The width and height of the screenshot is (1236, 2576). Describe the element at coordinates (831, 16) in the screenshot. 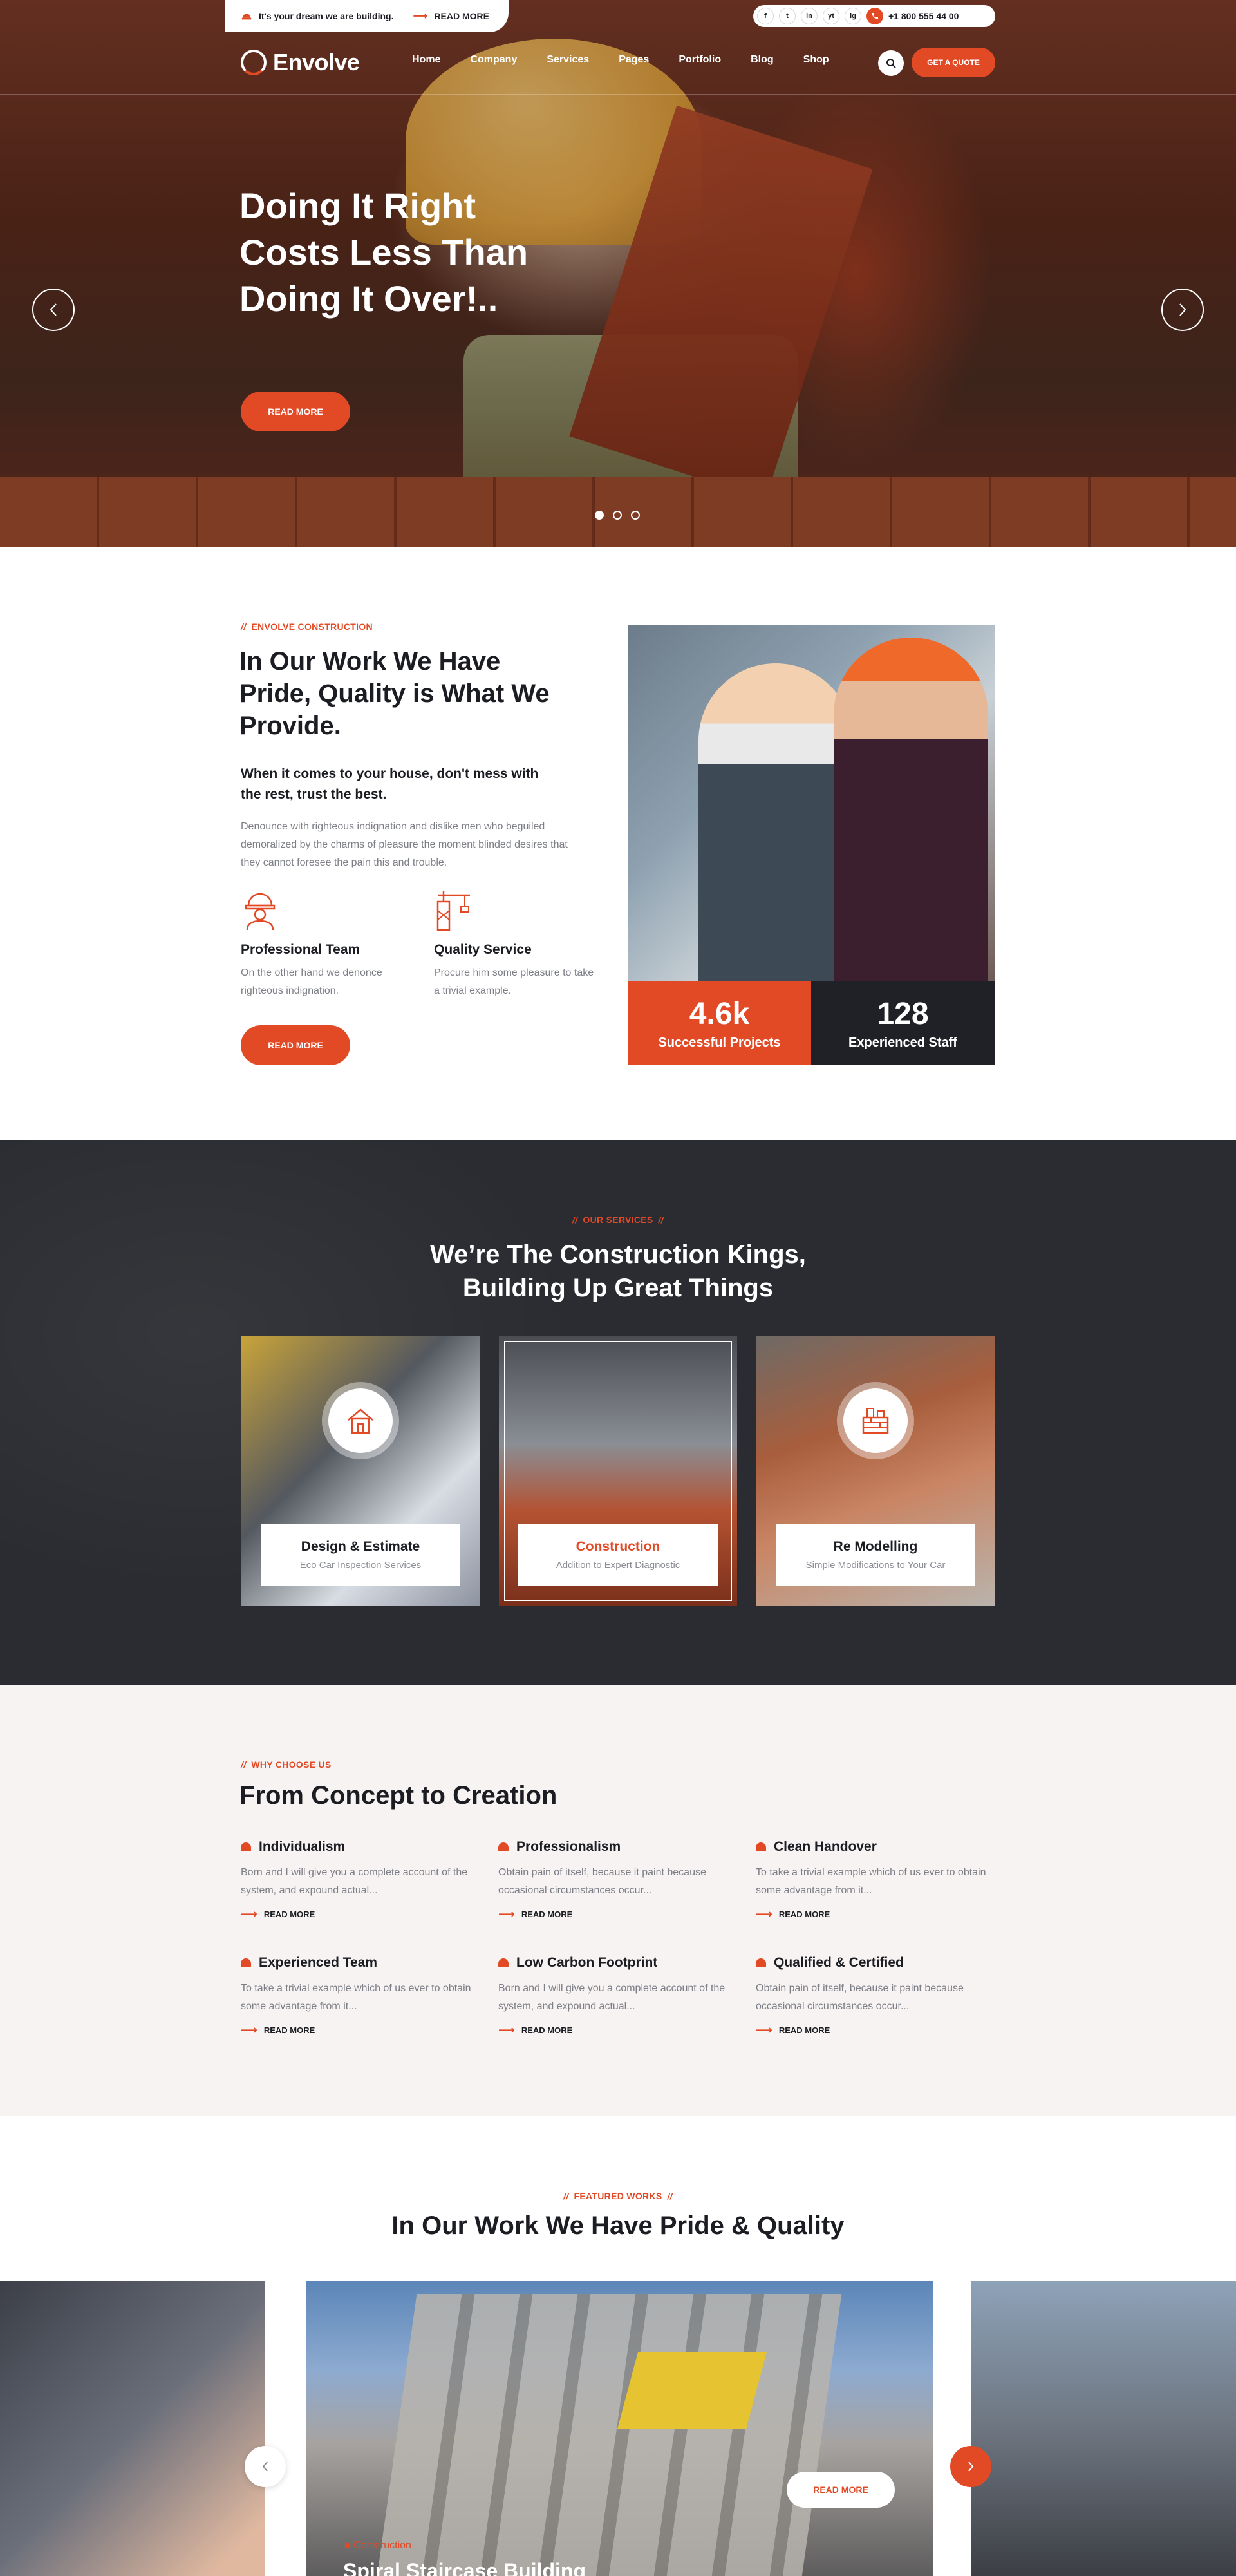

I see `youtube-icon: yt` at that location.